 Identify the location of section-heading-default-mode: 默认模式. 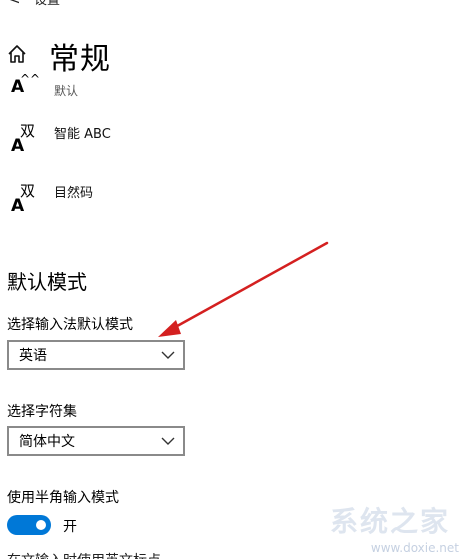
(47, 282).